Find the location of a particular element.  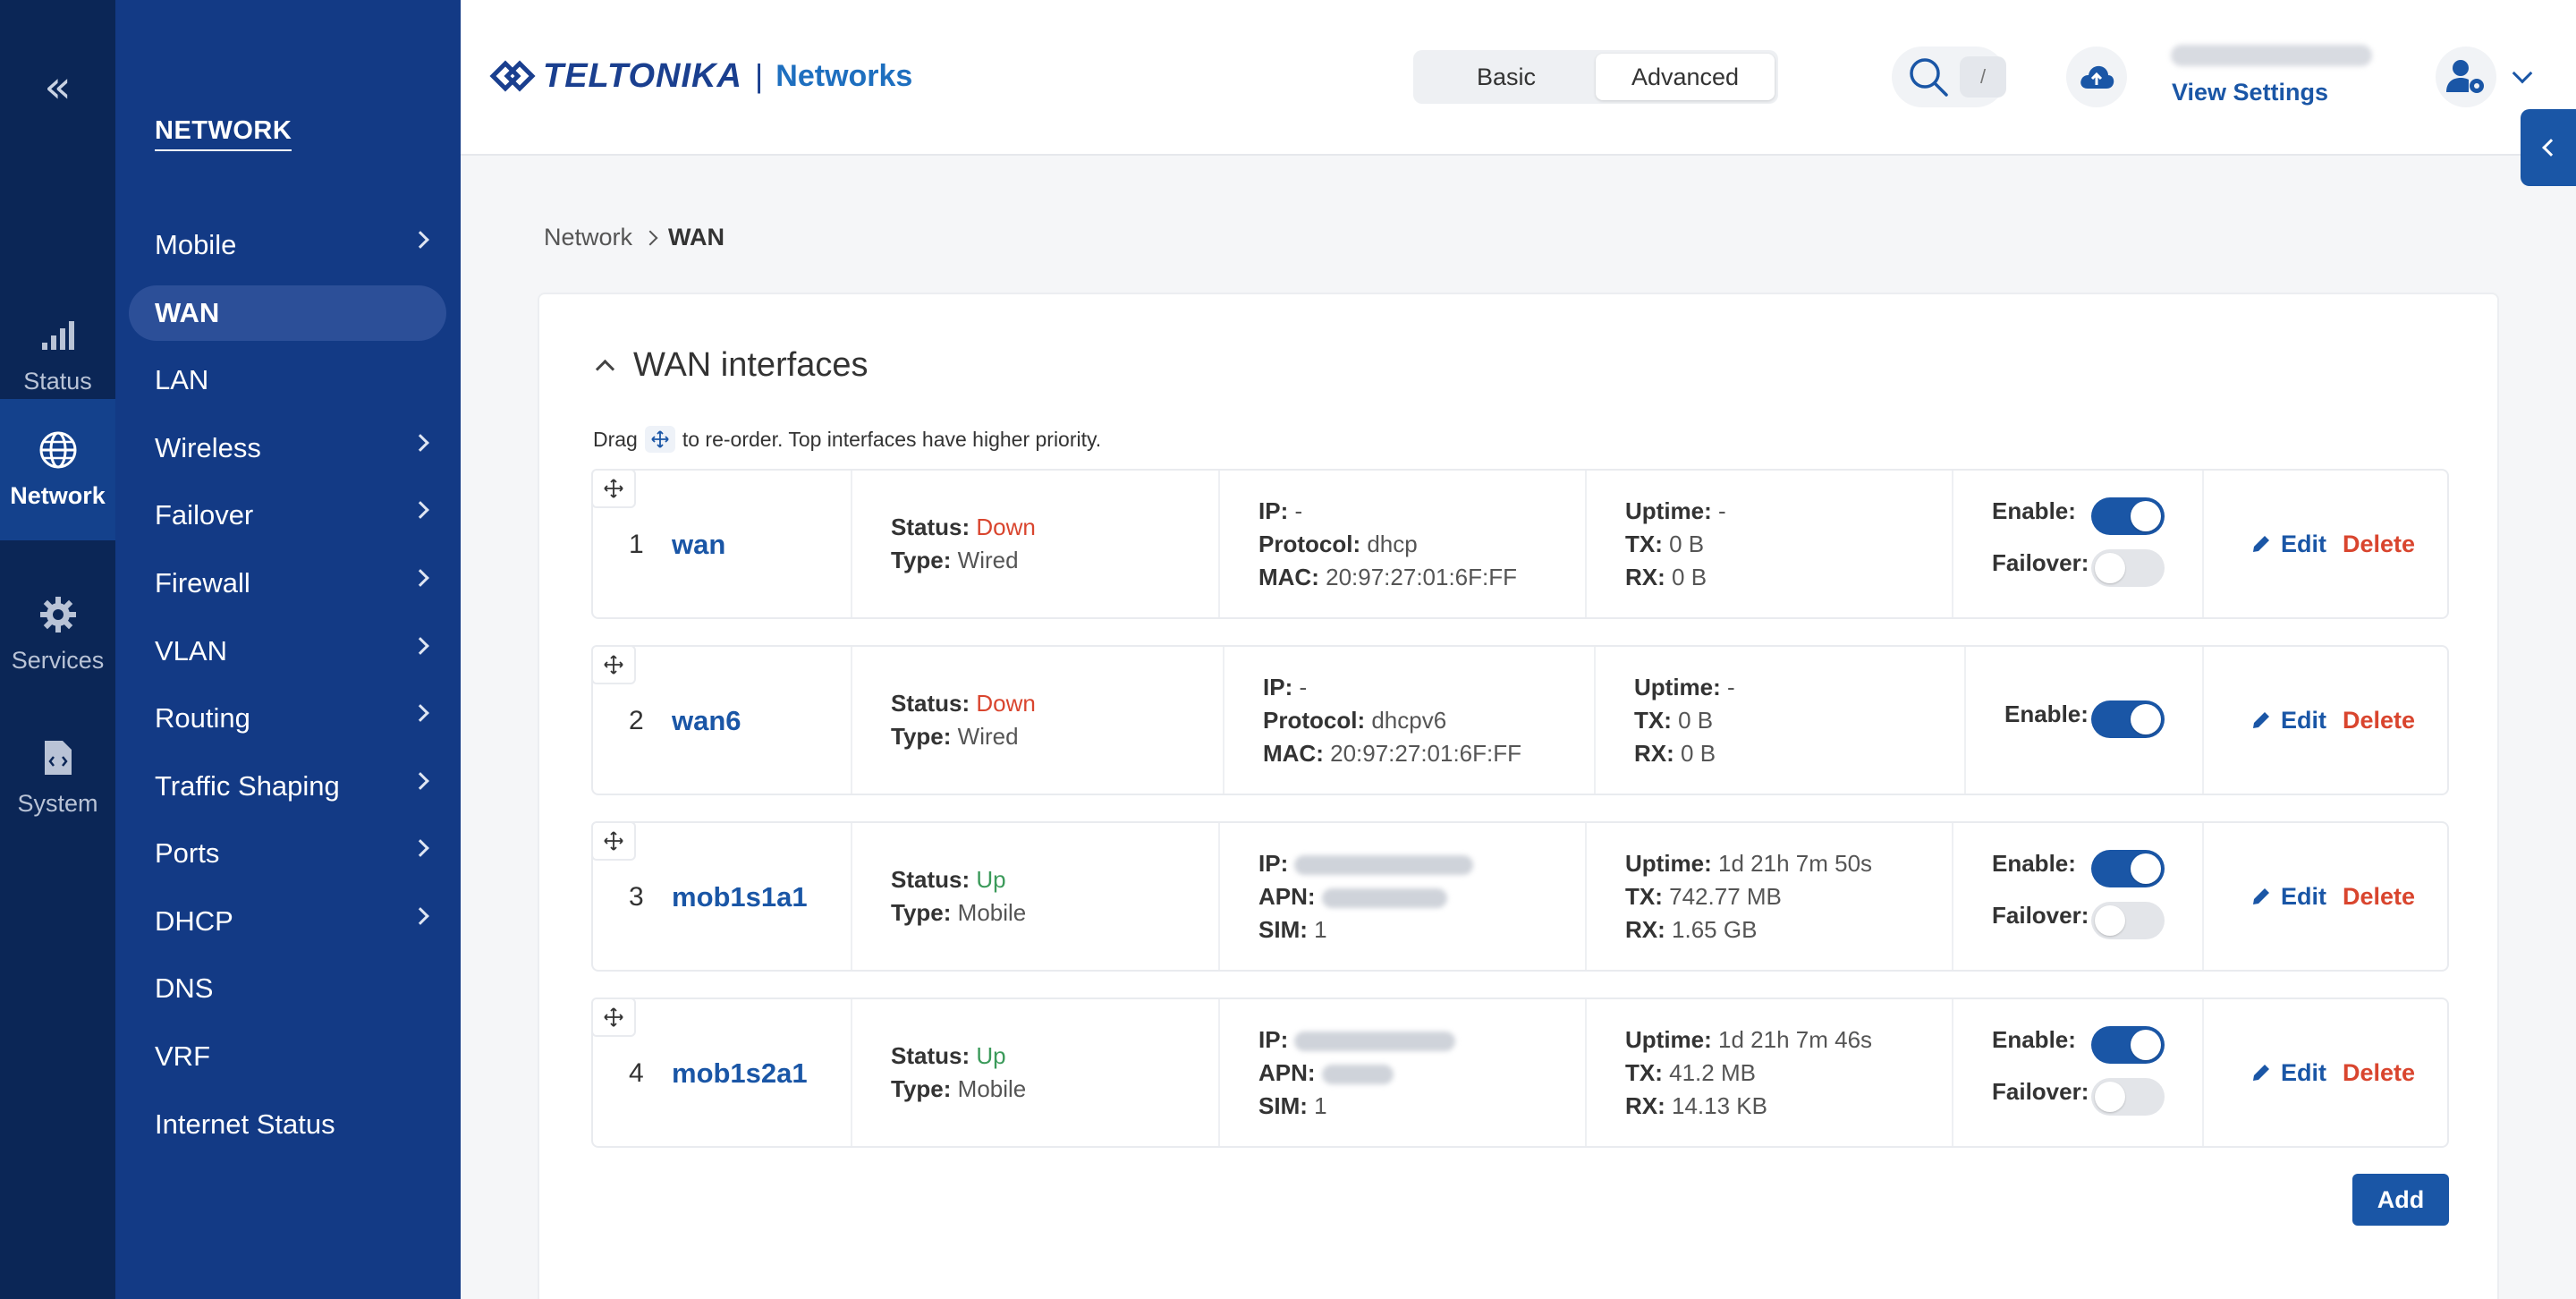

subnav-item-label: Mobile is located at coordinates (196, 244).